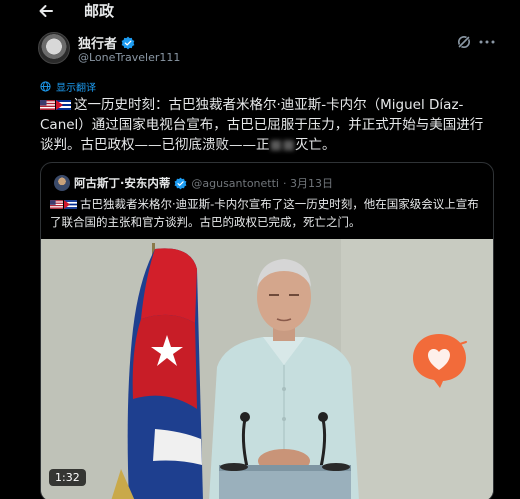  Describe the element at coordinates (97, 42) in the screenshot. I see `author-display-name: 独行者` at that location.